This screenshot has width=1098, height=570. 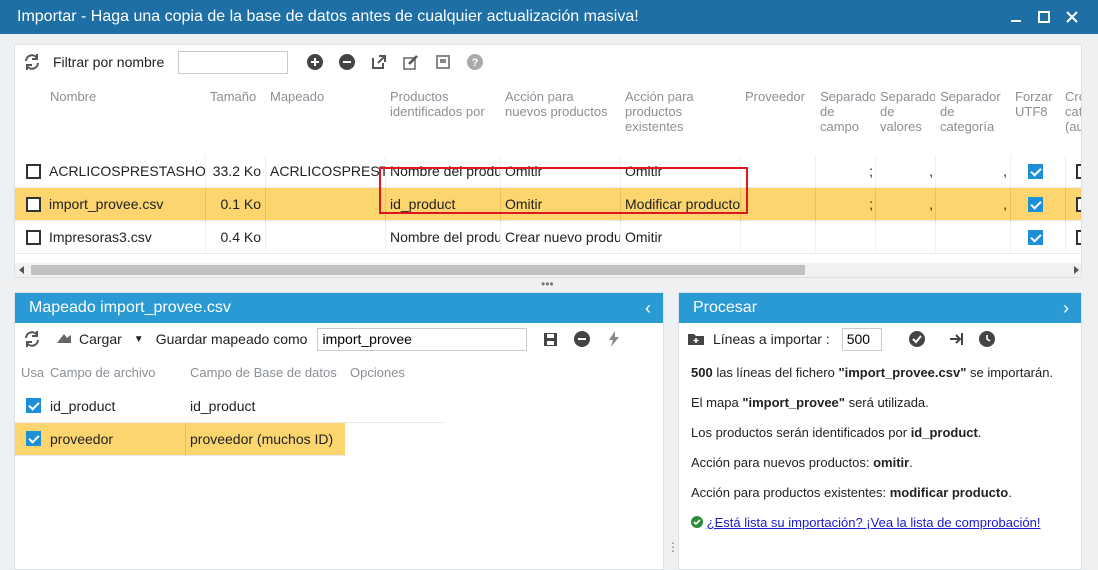 What do you see at coordinates (917, 339) in the screenshot?
I see `check-circle-icon` at bounding box center [917, 339].